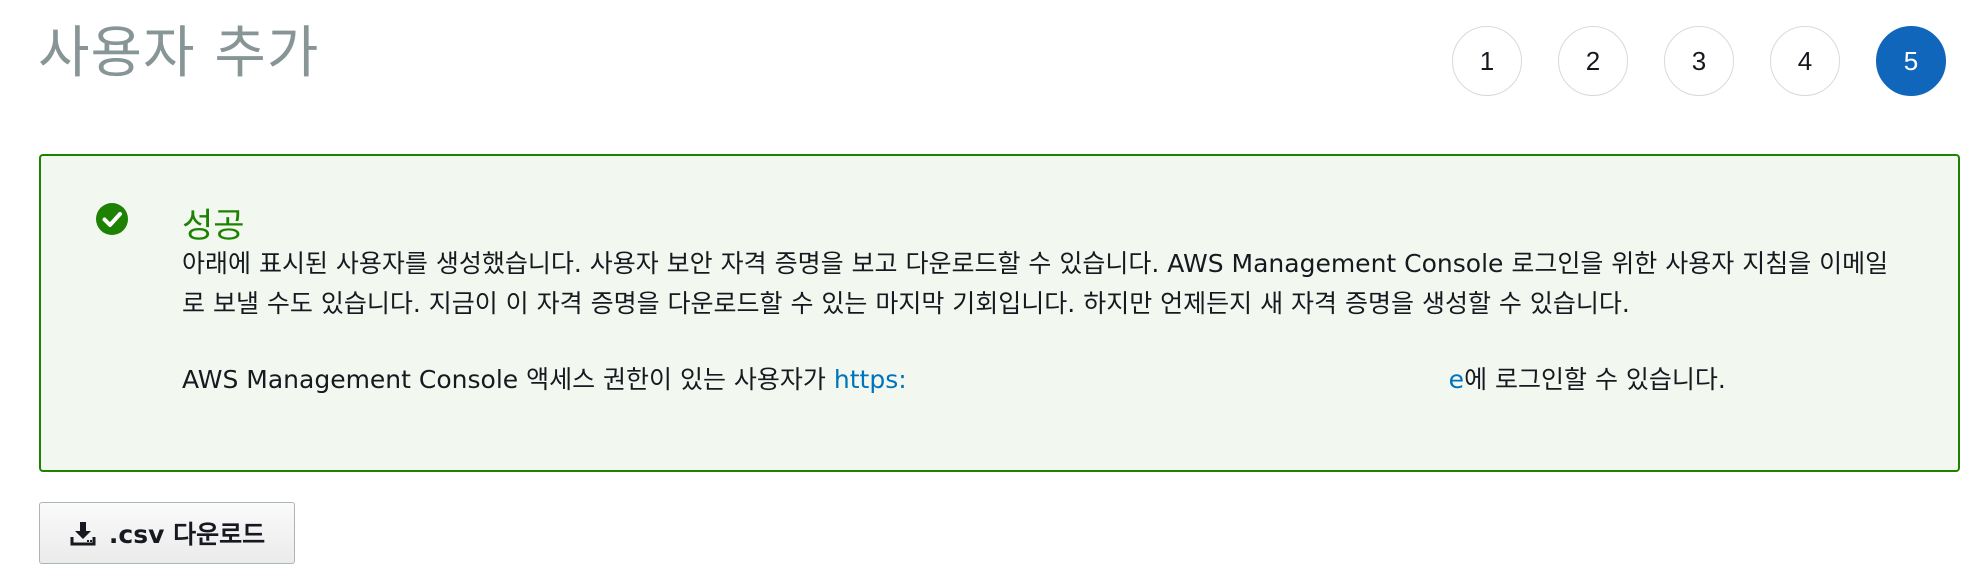 This screenshot has width=1982, height=582. Describe the element at coordinates (1595, 379) in the screenshot. I see `console-signin-suffix: 에 로그인할 수 있습니다.` at that location.